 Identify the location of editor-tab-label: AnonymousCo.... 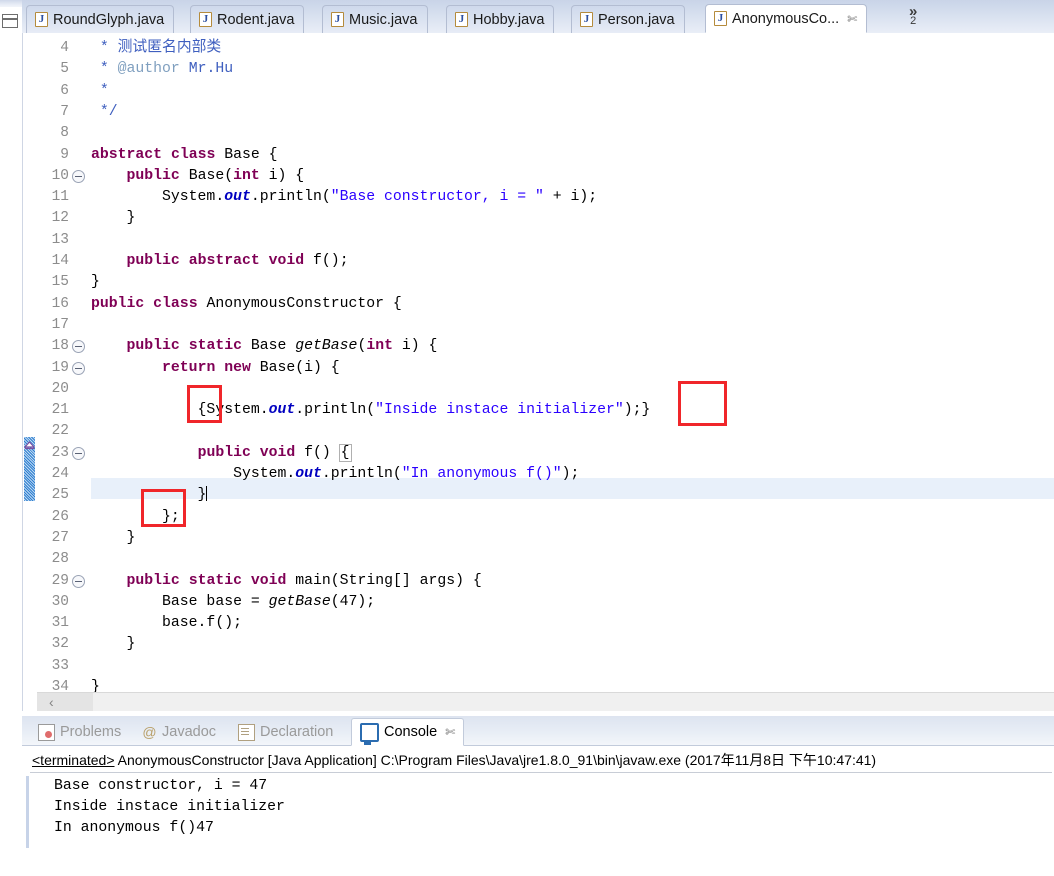
(786, 18).